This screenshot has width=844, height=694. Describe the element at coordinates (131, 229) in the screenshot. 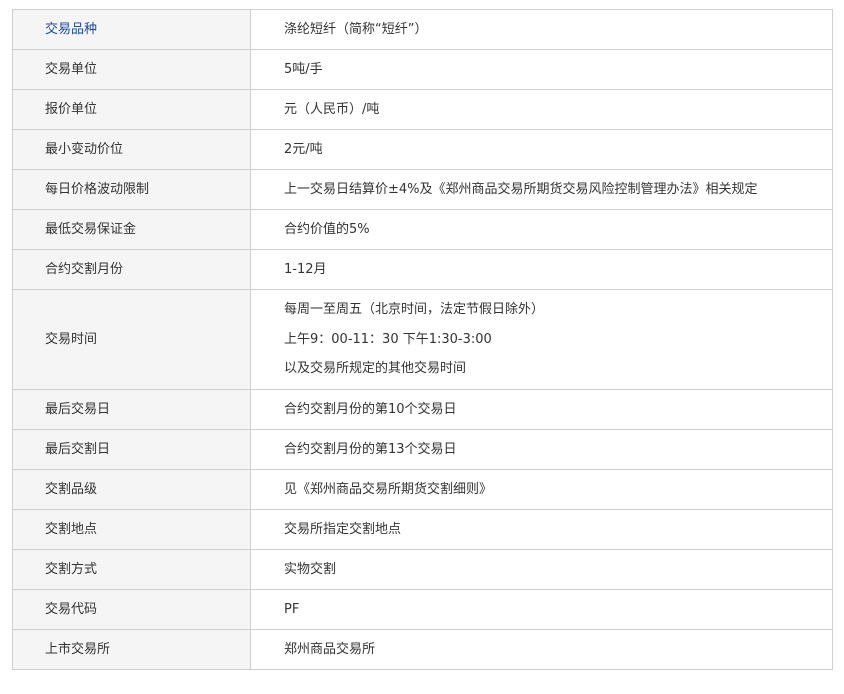

I see `row-label: 最低交易保证金` at that location.